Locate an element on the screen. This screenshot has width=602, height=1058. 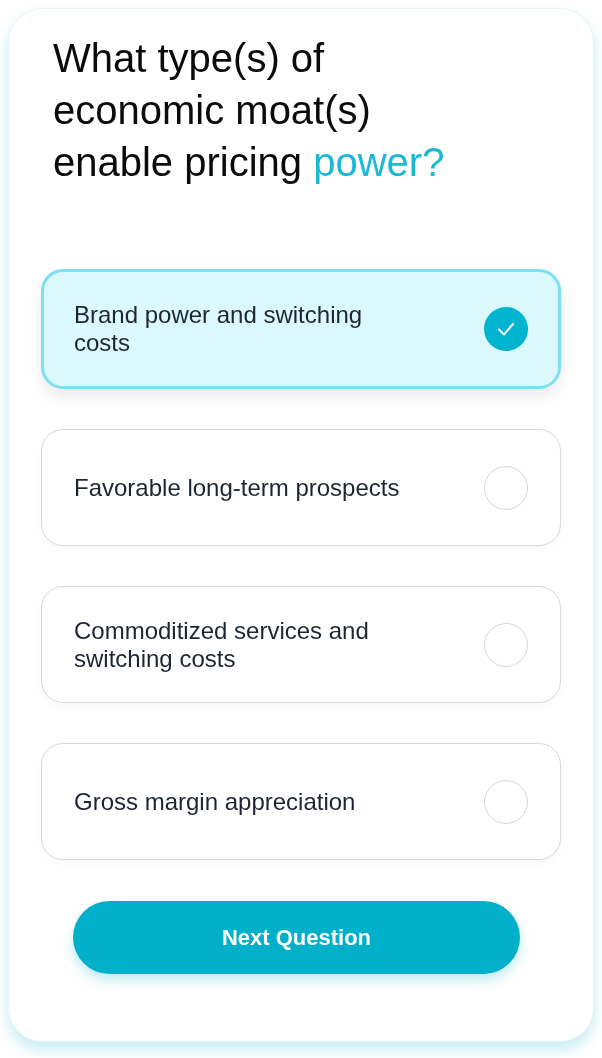
checkmark-icon is located at coordinates (506, 329).